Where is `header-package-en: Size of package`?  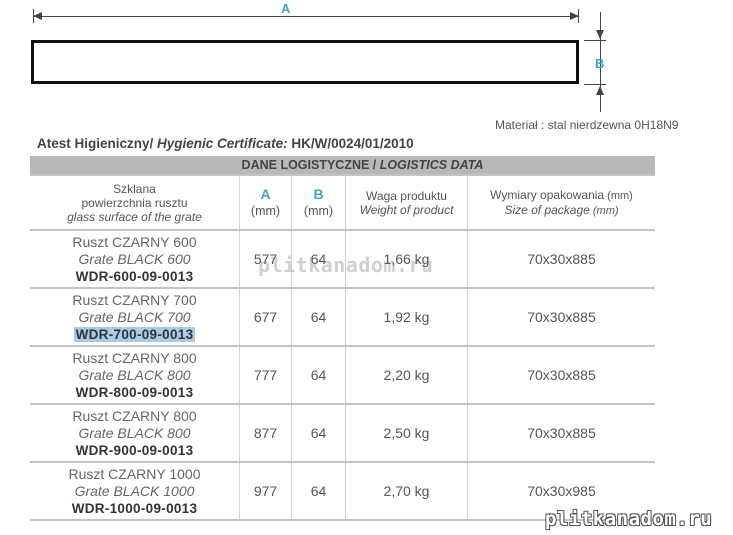 header-package-en: Size of package is located at coordinates (547, 209).